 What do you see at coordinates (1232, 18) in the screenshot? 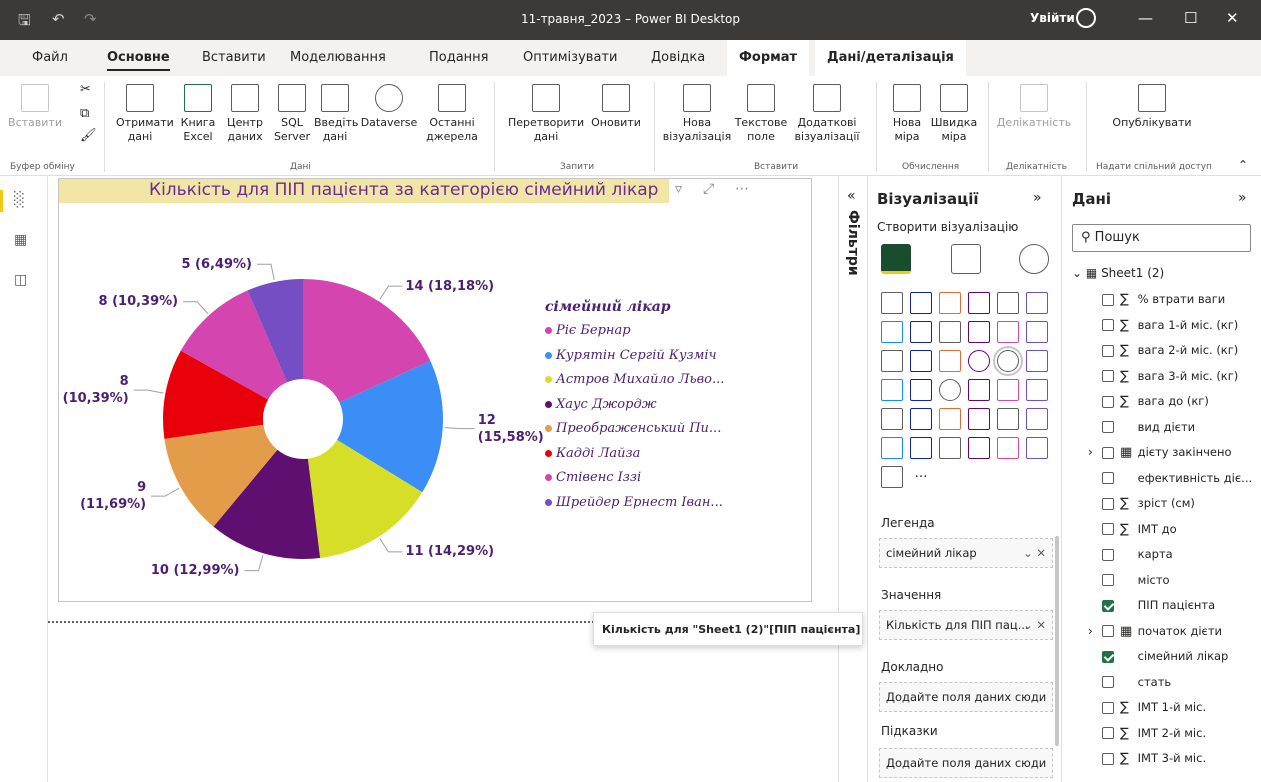
I see `close-icon: ✕` at bounding box center [1232, 18].